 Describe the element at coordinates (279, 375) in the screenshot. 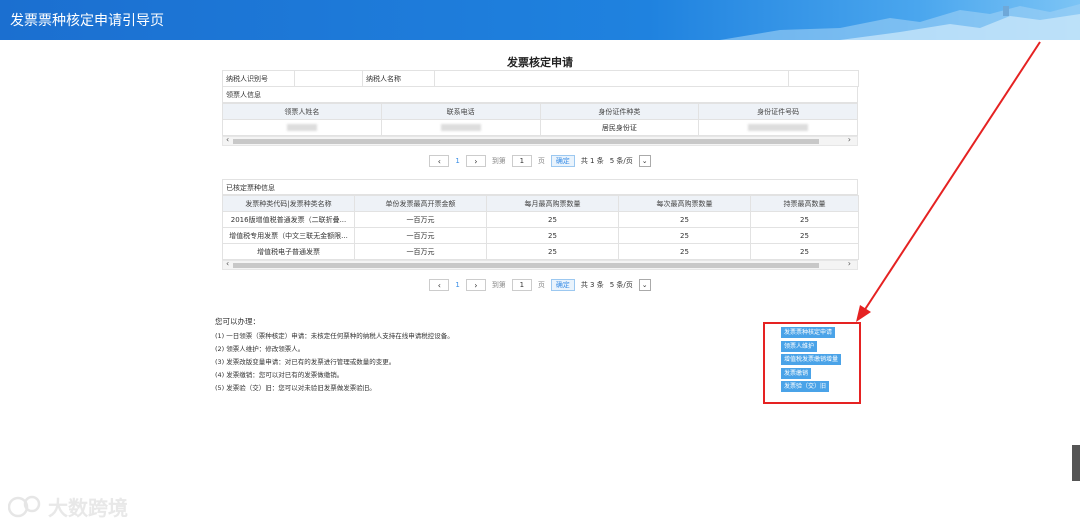

I see `info-item: (4) 发票缴销：您可以对已有的发票做缴销。` at that location.